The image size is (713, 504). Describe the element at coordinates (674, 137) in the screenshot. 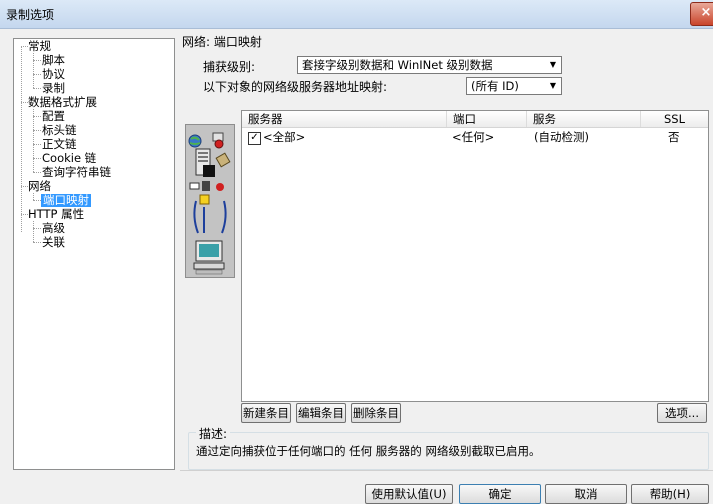

I see `cell-ssl: 否` at that location.